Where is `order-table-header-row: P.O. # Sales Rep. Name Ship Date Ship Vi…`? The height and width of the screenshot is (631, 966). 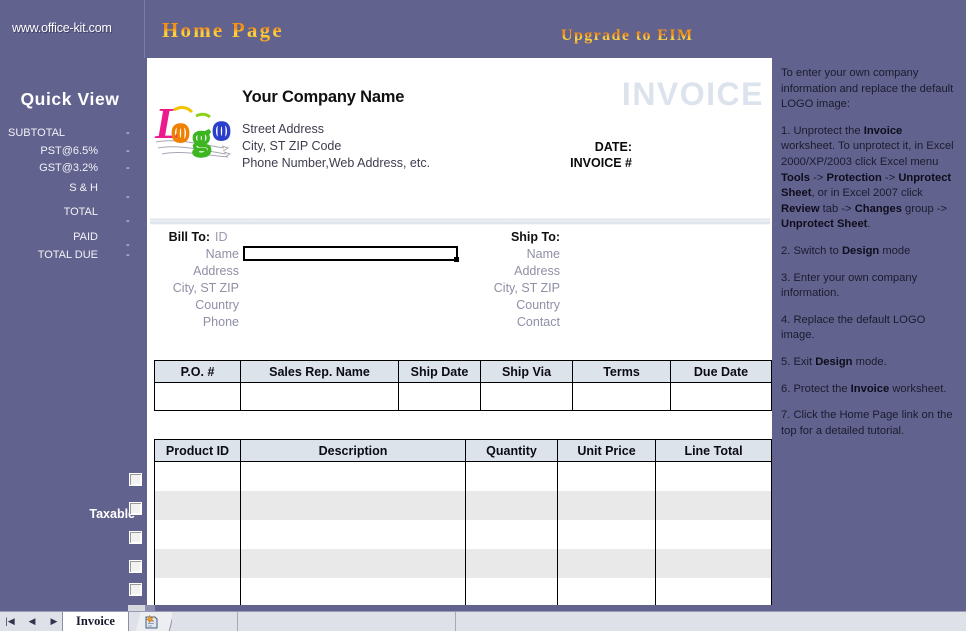 order-table-header-row: P.O. # Sales Rep. Name Ship Date Ship Vi… is located at coordinates (463, 371).